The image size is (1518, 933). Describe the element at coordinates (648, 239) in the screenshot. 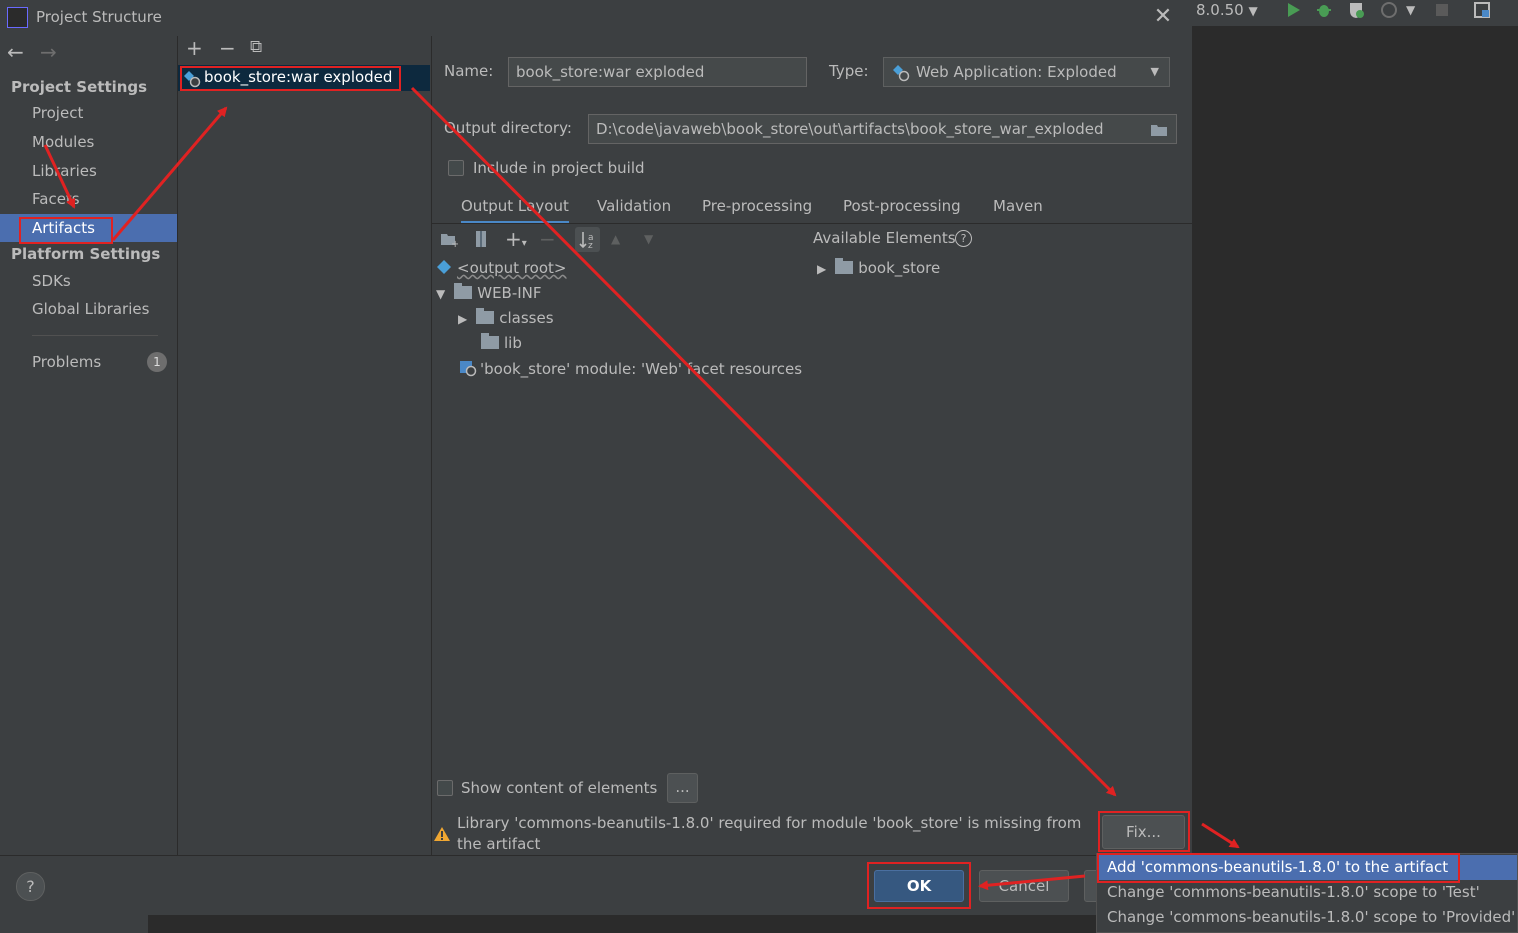

I see `move-down-icon: ▼` at that location.